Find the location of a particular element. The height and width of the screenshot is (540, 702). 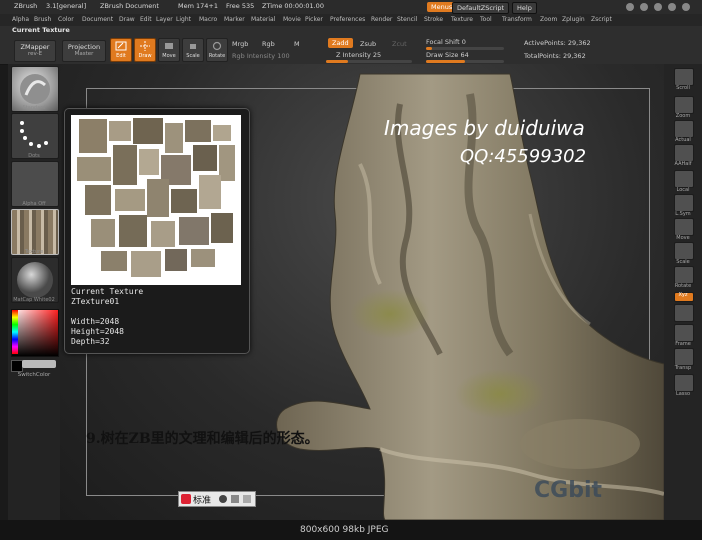

menu-draw: Draw is located at coordinates (127, 19).